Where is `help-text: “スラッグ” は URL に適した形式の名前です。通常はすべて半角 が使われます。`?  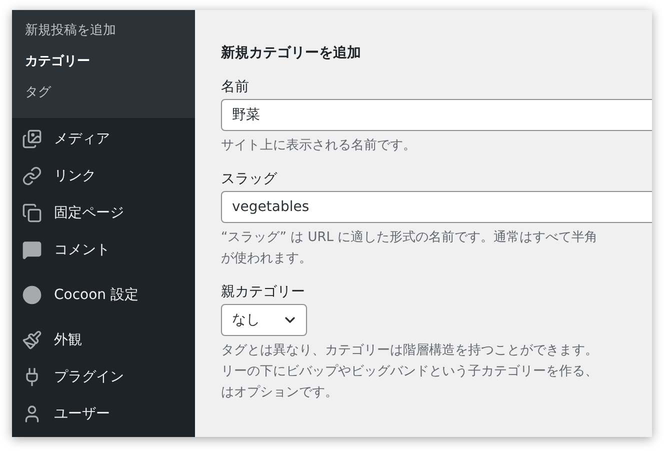 help-text: “スラッグ” は URL に適した形式の名前です。通常はすべて半角 が使われます。 is located at coordinates (410, 248).